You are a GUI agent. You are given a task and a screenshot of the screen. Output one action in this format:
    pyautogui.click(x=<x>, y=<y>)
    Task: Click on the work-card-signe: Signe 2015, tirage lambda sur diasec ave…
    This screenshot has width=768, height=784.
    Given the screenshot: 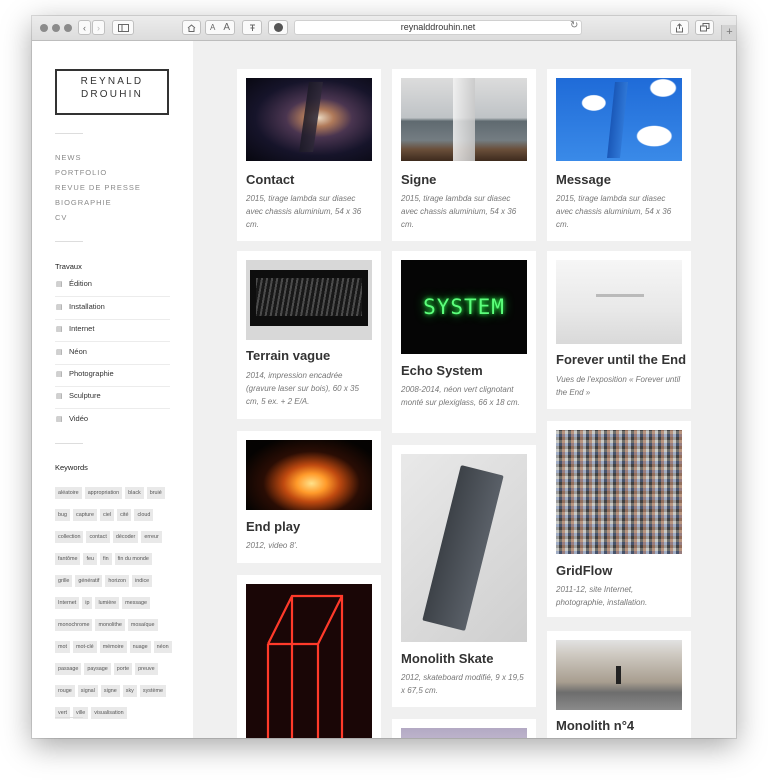 What is the action you would take?
    pyautogui.click(x=464, y=155)
    